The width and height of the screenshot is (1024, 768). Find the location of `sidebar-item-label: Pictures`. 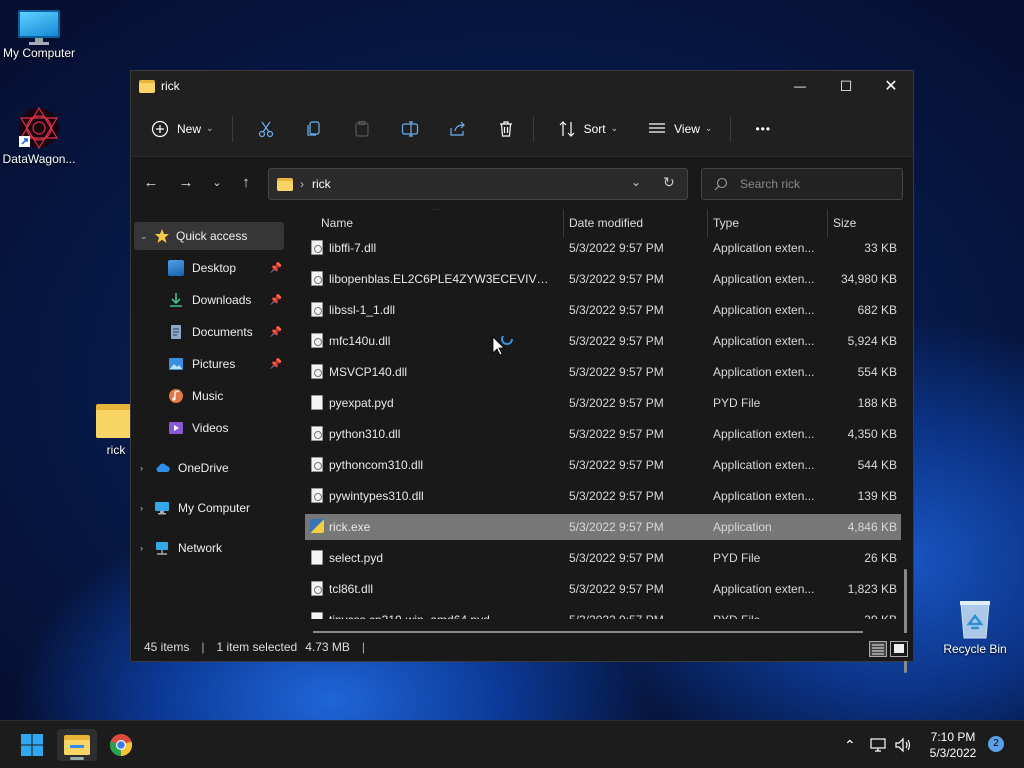

sidebar-item-label: Pictures is located at coordinates (214, 364).